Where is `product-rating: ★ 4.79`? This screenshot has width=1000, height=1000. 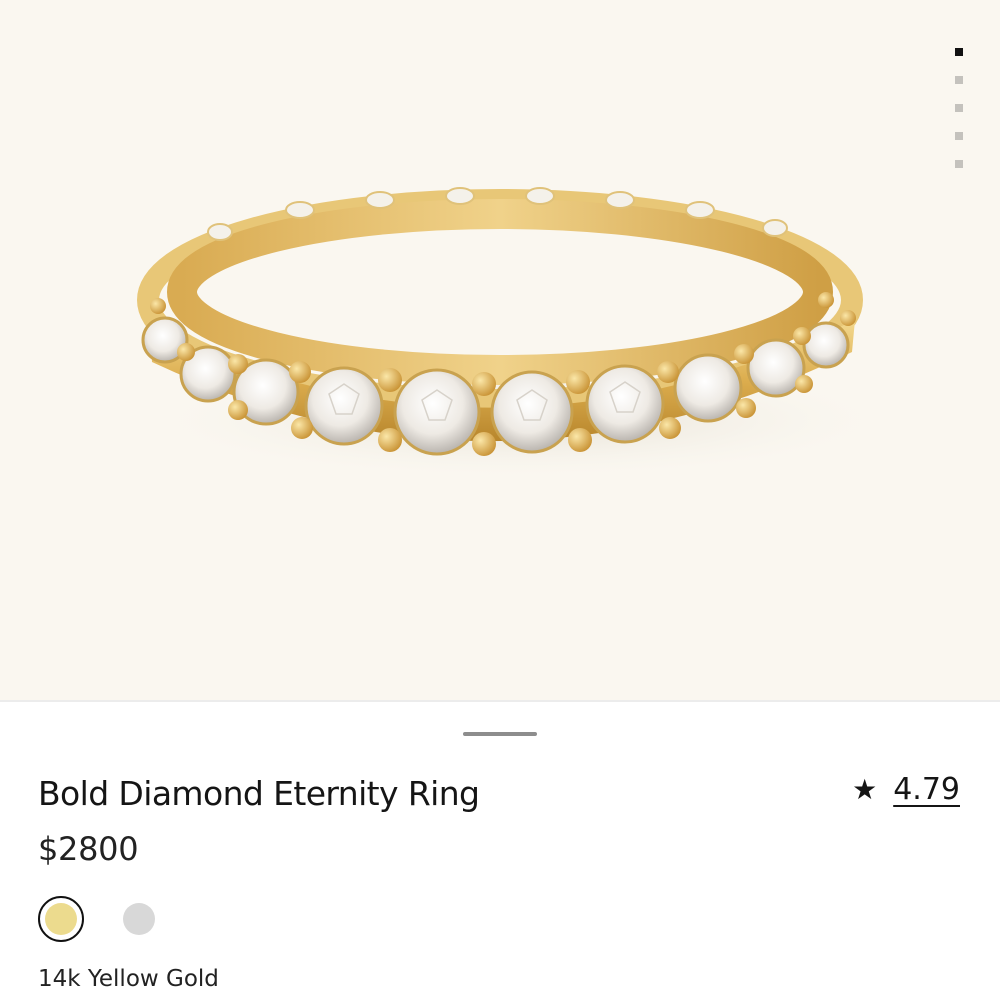 product-rating: ★ 4.79 is located at coordinates (906, 789).